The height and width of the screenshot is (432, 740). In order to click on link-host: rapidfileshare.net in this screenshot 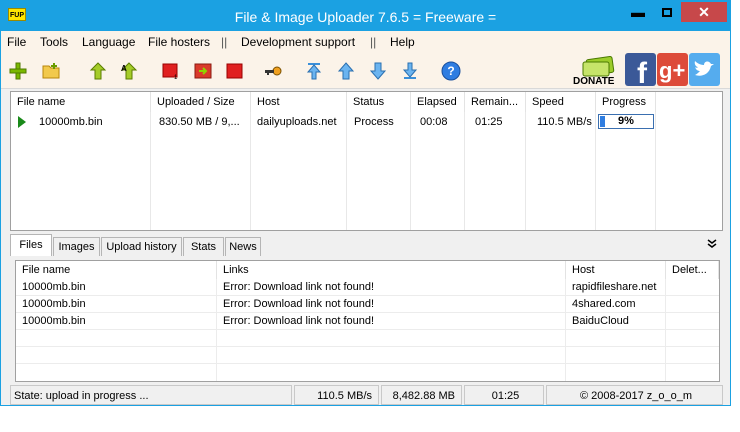, I will do `click(614, 287)`.